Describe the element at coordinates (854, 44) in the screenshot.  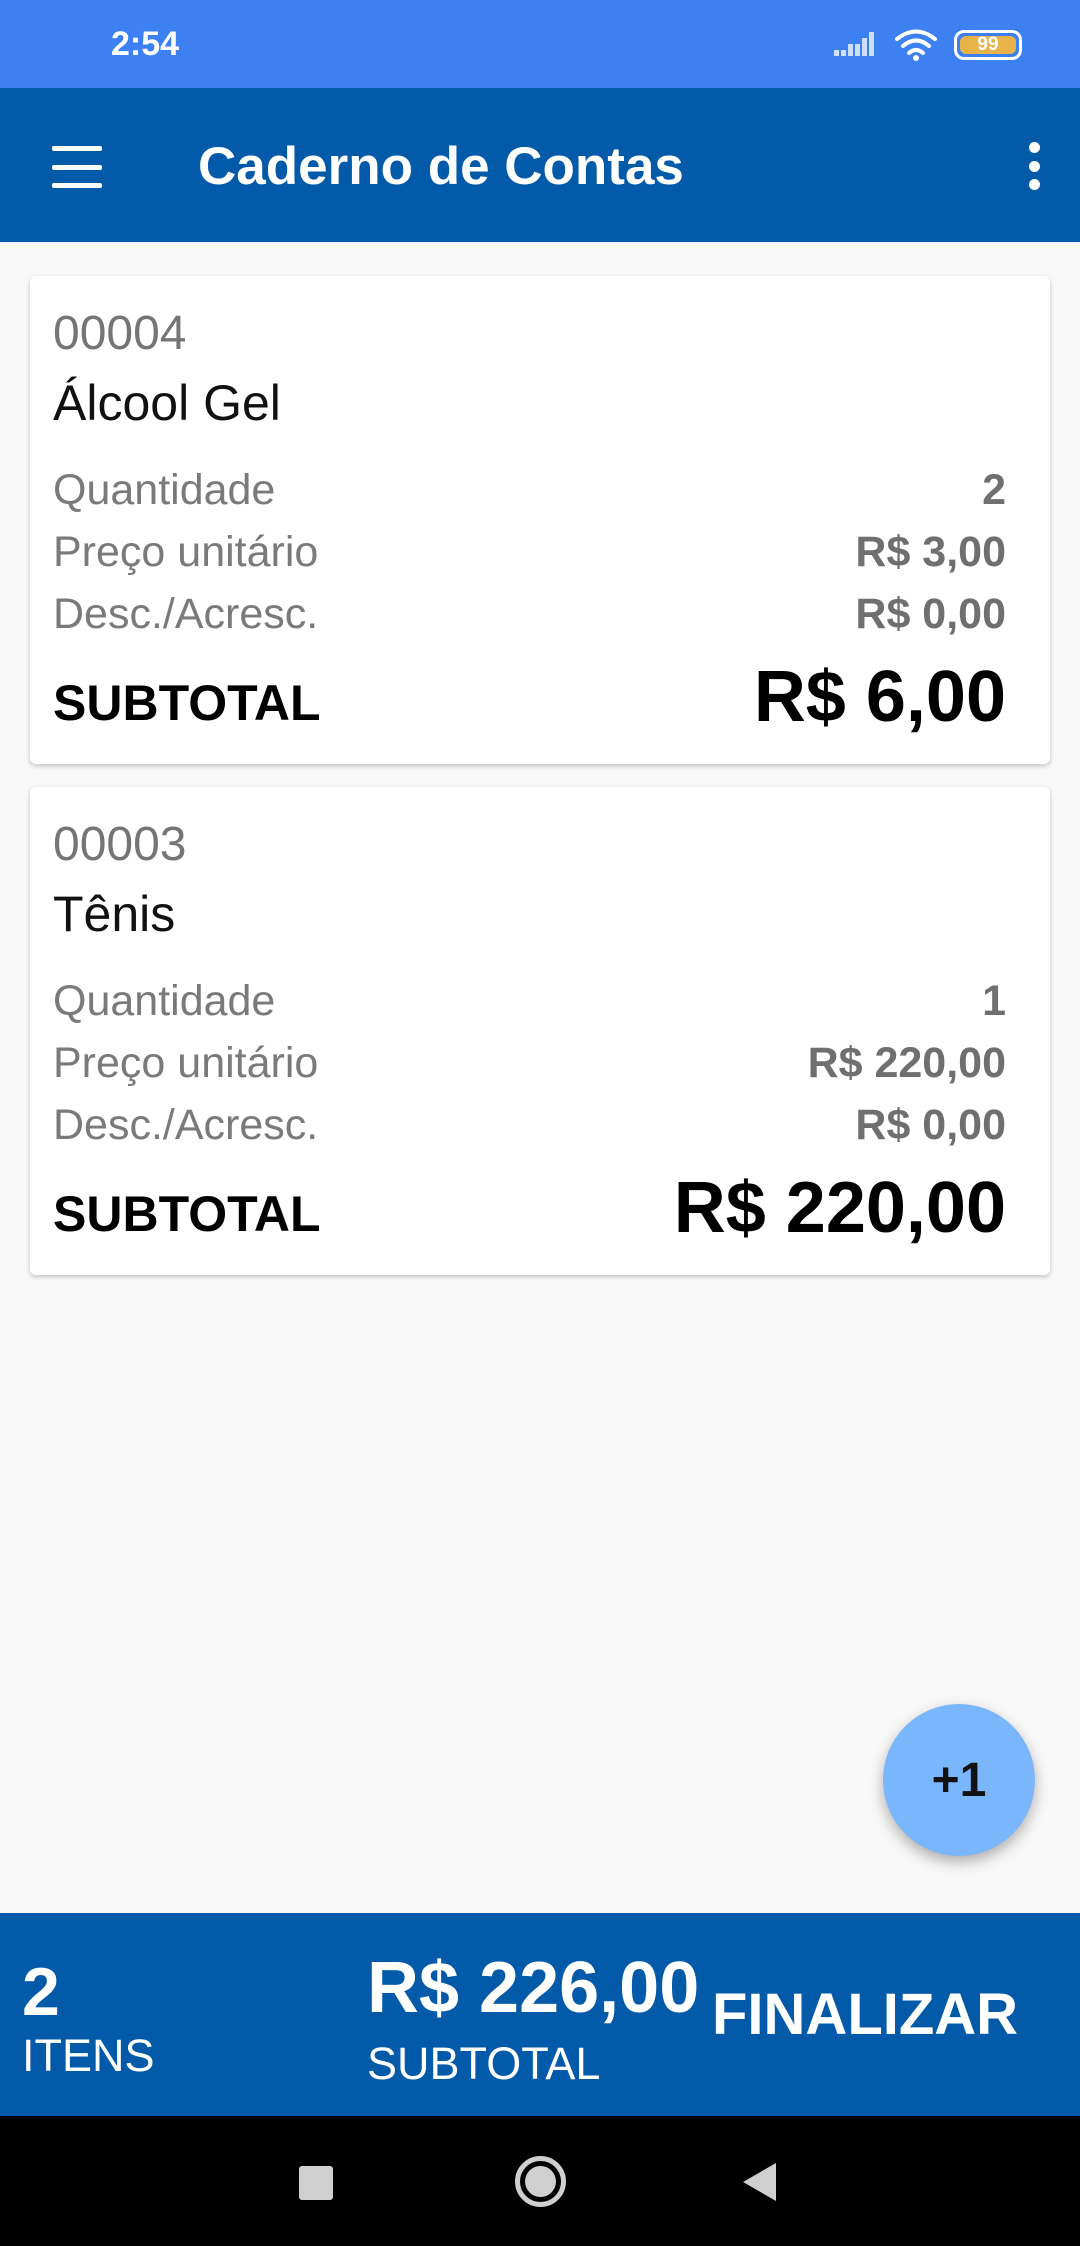
I see `signal-icon` at that location.